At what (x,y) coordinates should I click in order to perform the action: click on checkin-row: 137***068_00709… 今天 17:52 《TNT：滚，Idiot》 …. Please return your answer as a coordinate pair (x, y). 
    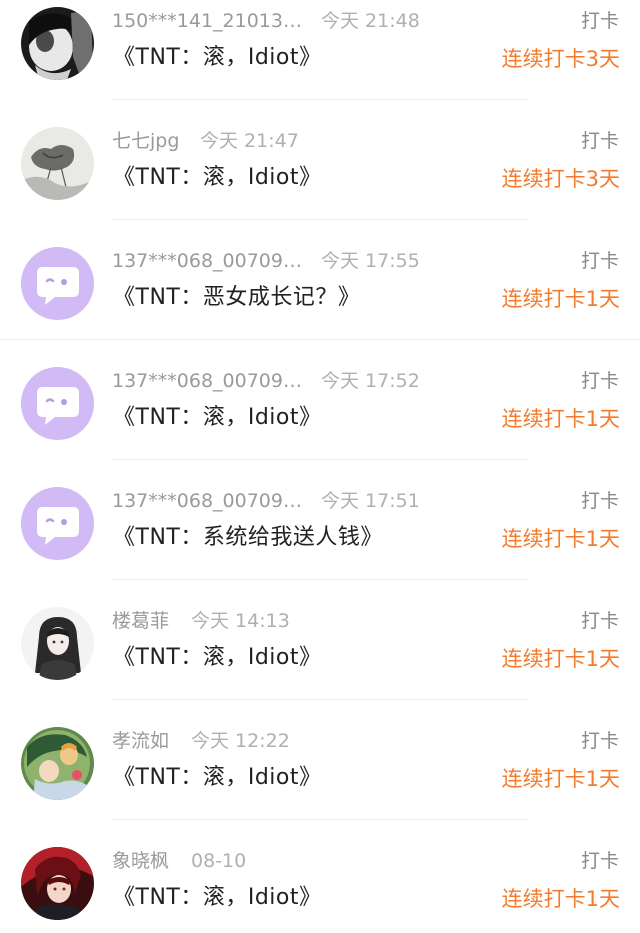
    Looking at the image, I should click on (320, 420).